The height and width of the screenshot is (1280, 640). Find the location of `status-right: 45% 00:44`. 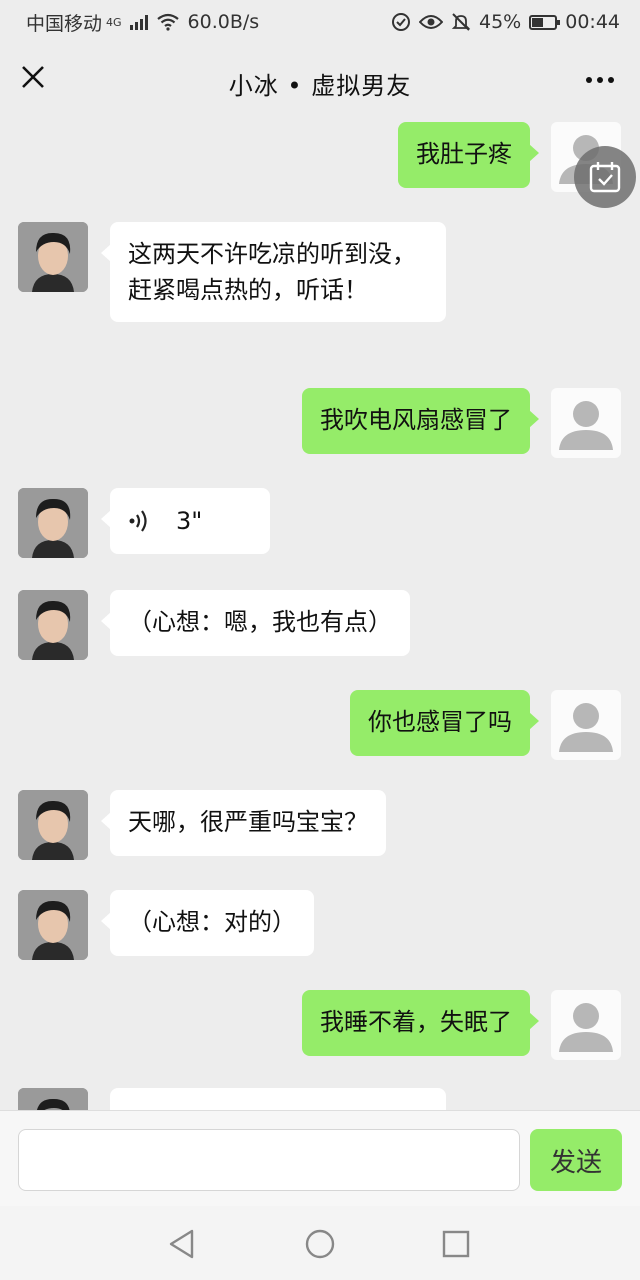

status-right: 45% 00:44 is located at coordinates (505, 22).